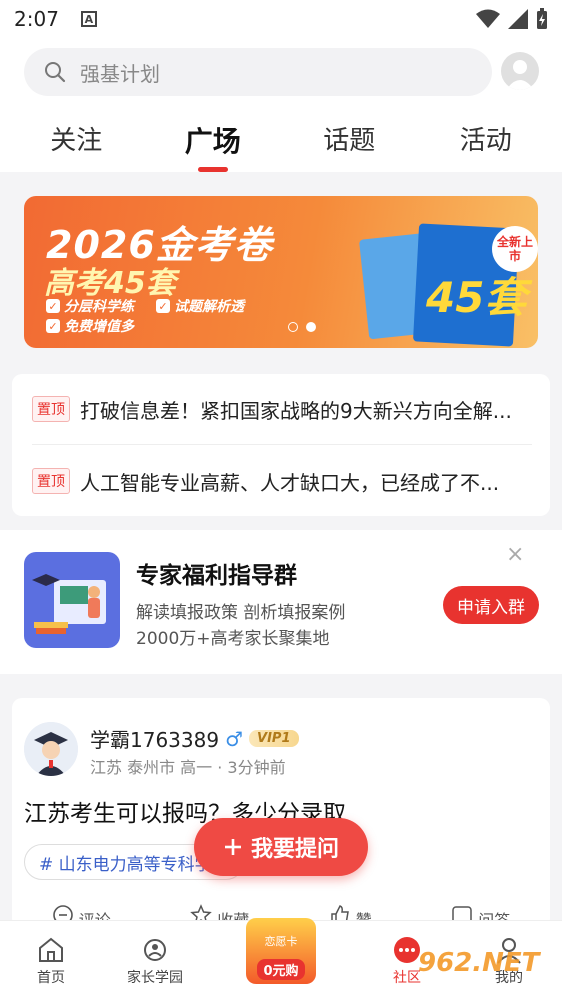  I want to click on top-tabs: 关注 广场 话题 活动, so click(281, 142).